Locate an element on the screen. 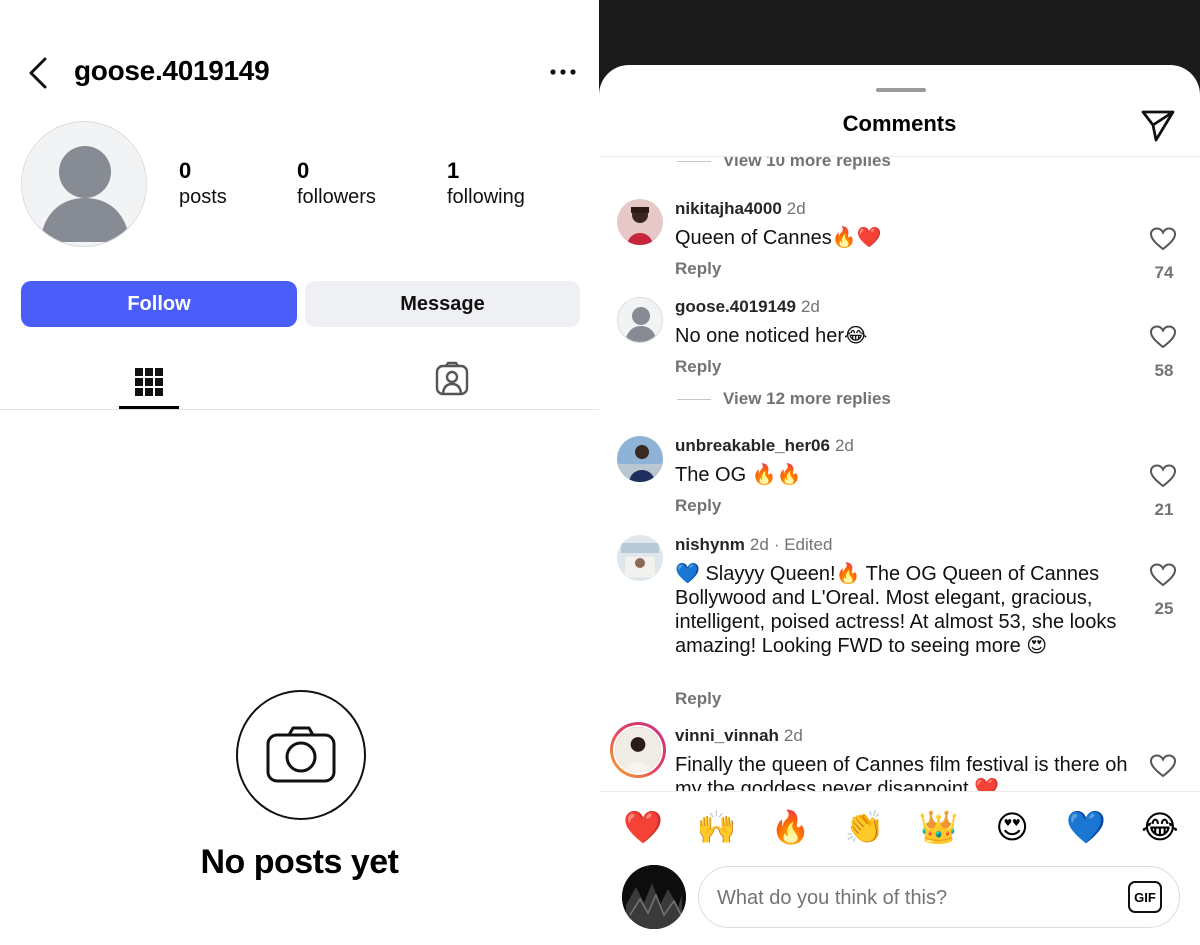  comment-composer: GIF is located at coordinates (939, 897).